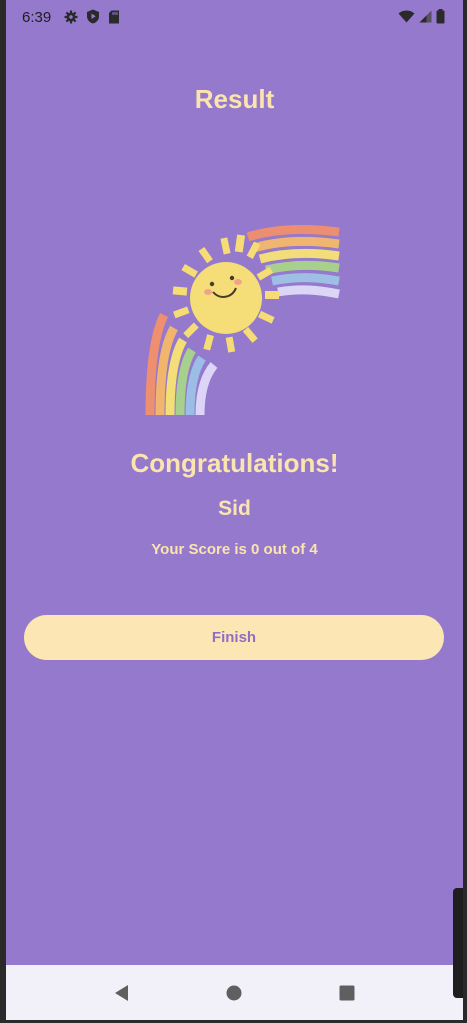 This screenshot has height=1023, width=467. Describe the element at coordinates (241, 320) in the screenshot. I see `sun-rainbow-illustration` at that location.